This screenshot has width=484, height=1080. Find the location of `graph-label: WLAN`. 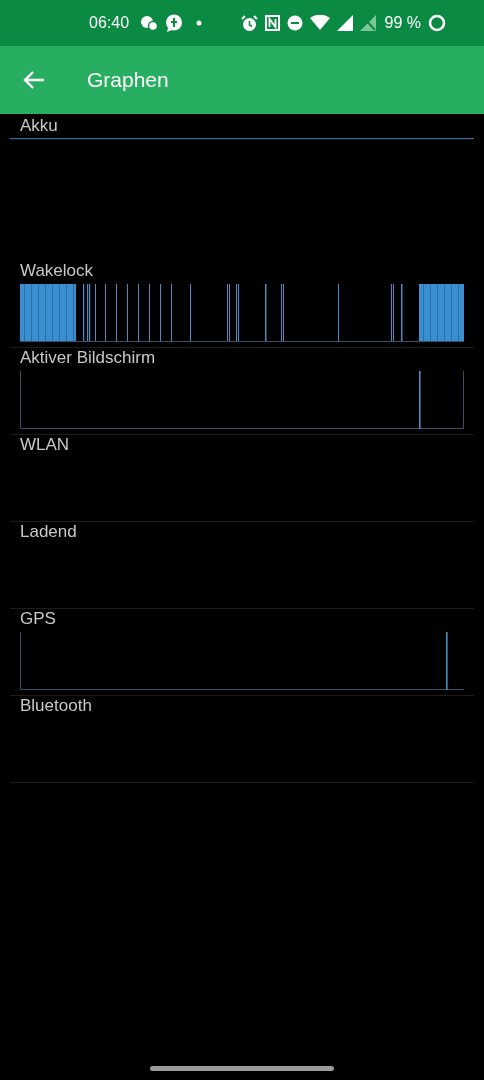

graph-label: WLAN is located at coordinates (45, 445).